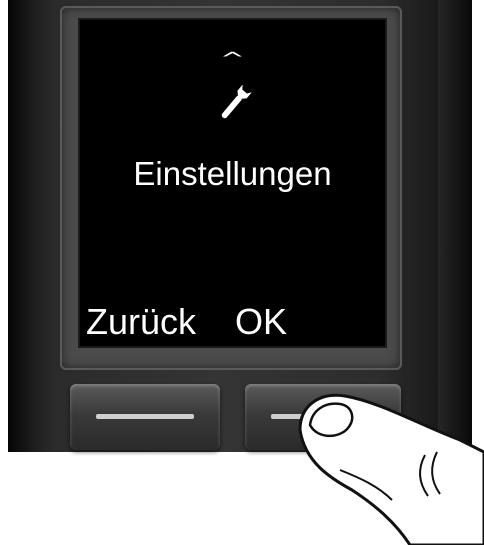 This screenshot has width=484, height=545. Describe the element at coordinates (22, 226) in the screenshot. I see `handset-left-edge` at that location.